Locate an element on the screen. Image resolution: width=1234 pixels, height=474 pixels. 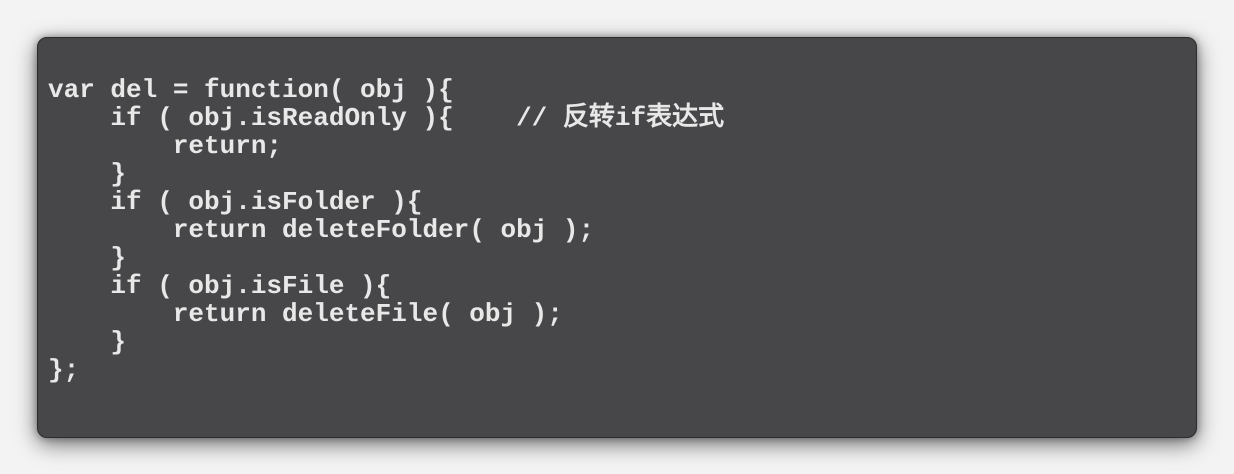
code-line-4: } is located at coordinates (87, 174).